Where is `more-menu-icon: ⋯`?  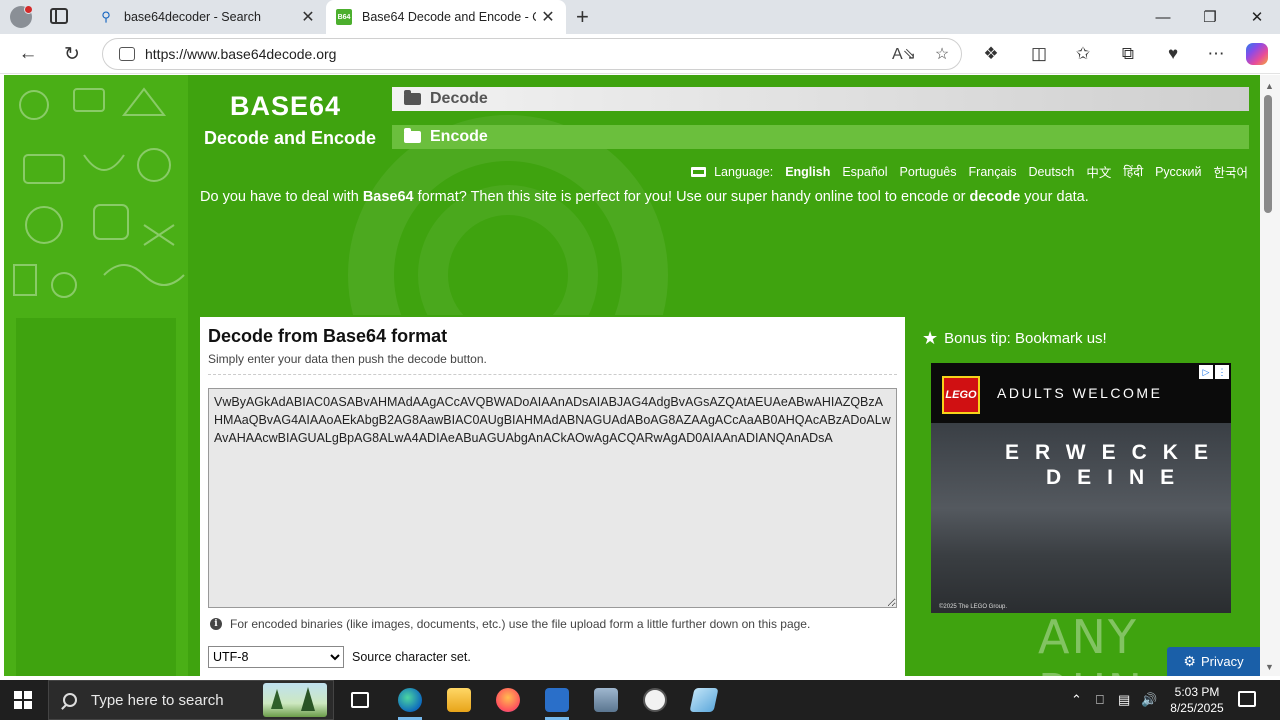 more-menu-icon: ⋯ is located at coordinates (1216, 54).